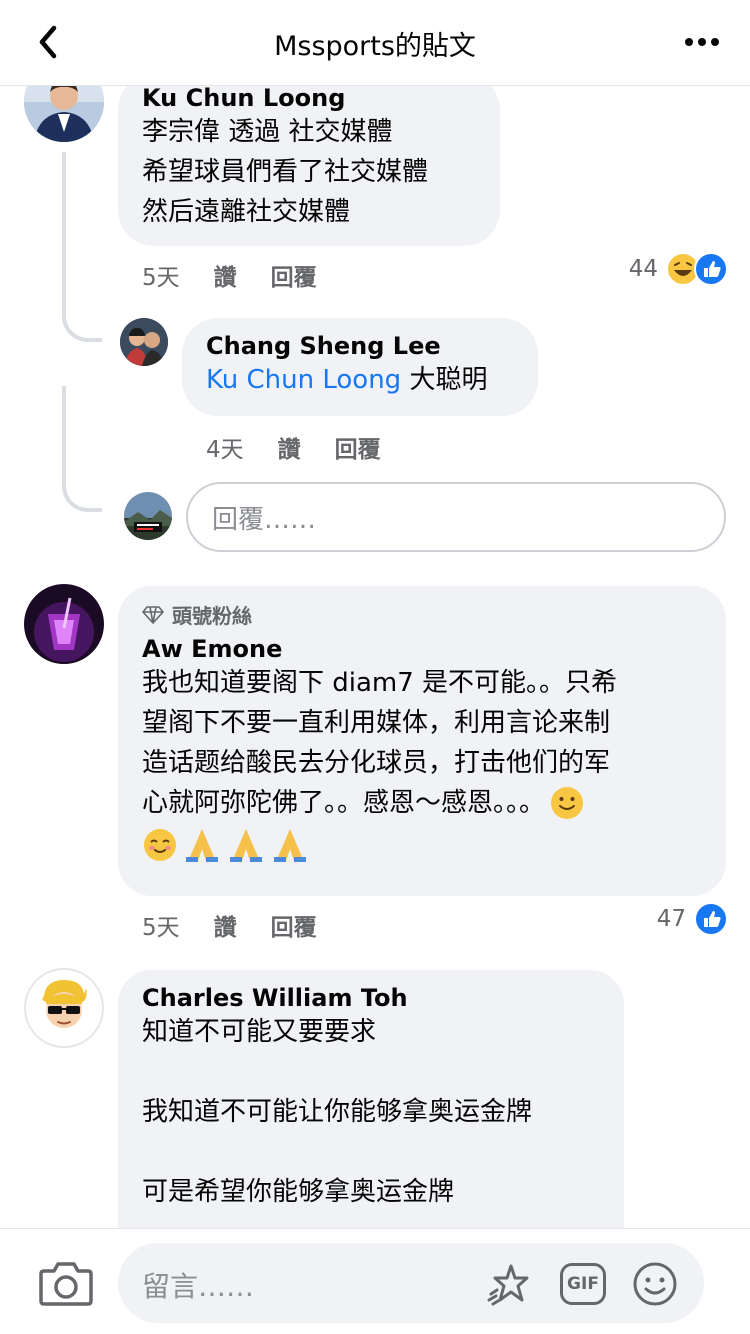 This screenshot has height=1334, width=750. Describe the element at coordinates (422, 845) in the screenshot. I see `emoji-row` at that location.